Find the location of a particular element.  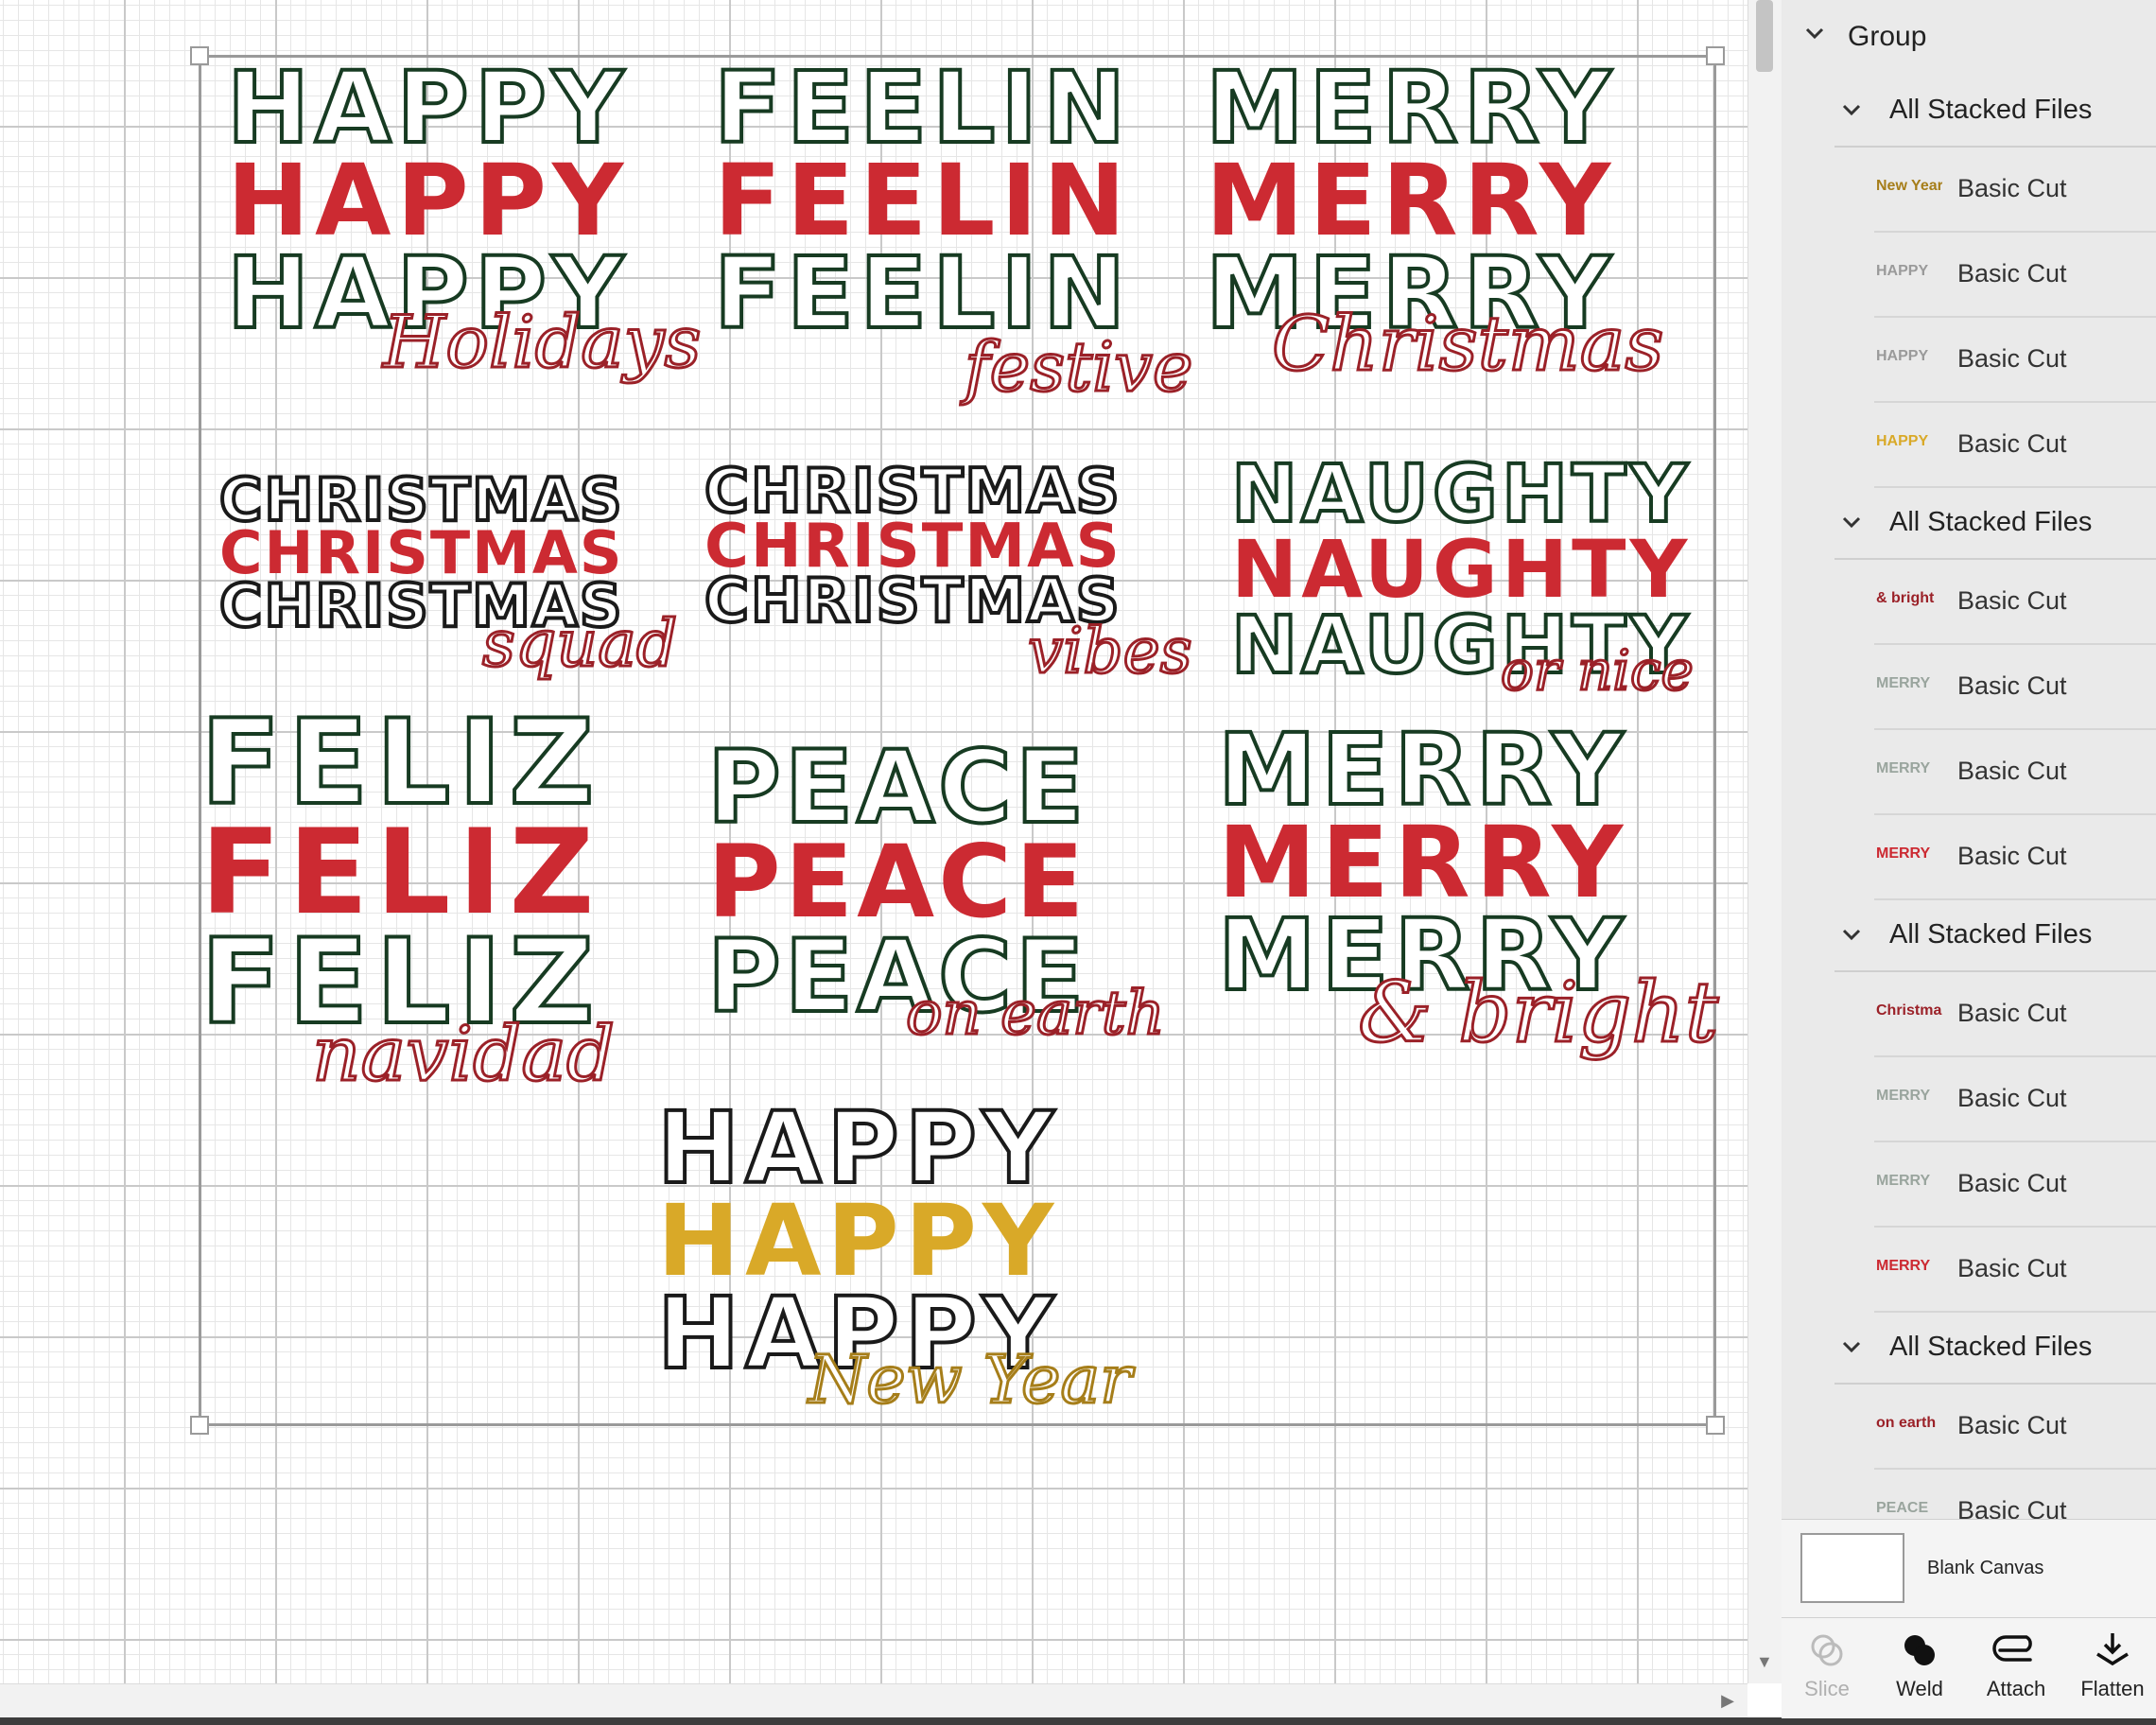

layer-thumbnail: Christmas is located at coordinates (1909, 1010).